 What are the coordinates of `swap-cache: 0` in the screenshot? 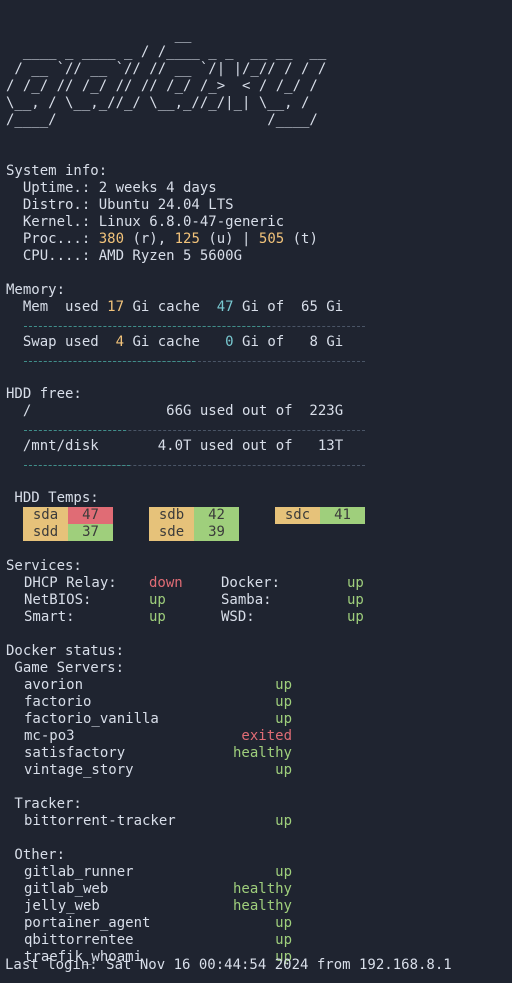 It's located at (229, 342).